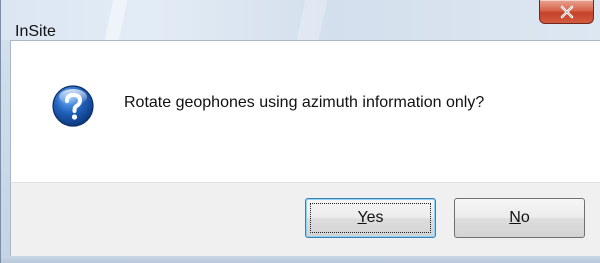  I want to click on no-button-label: No, so click(519, 217).